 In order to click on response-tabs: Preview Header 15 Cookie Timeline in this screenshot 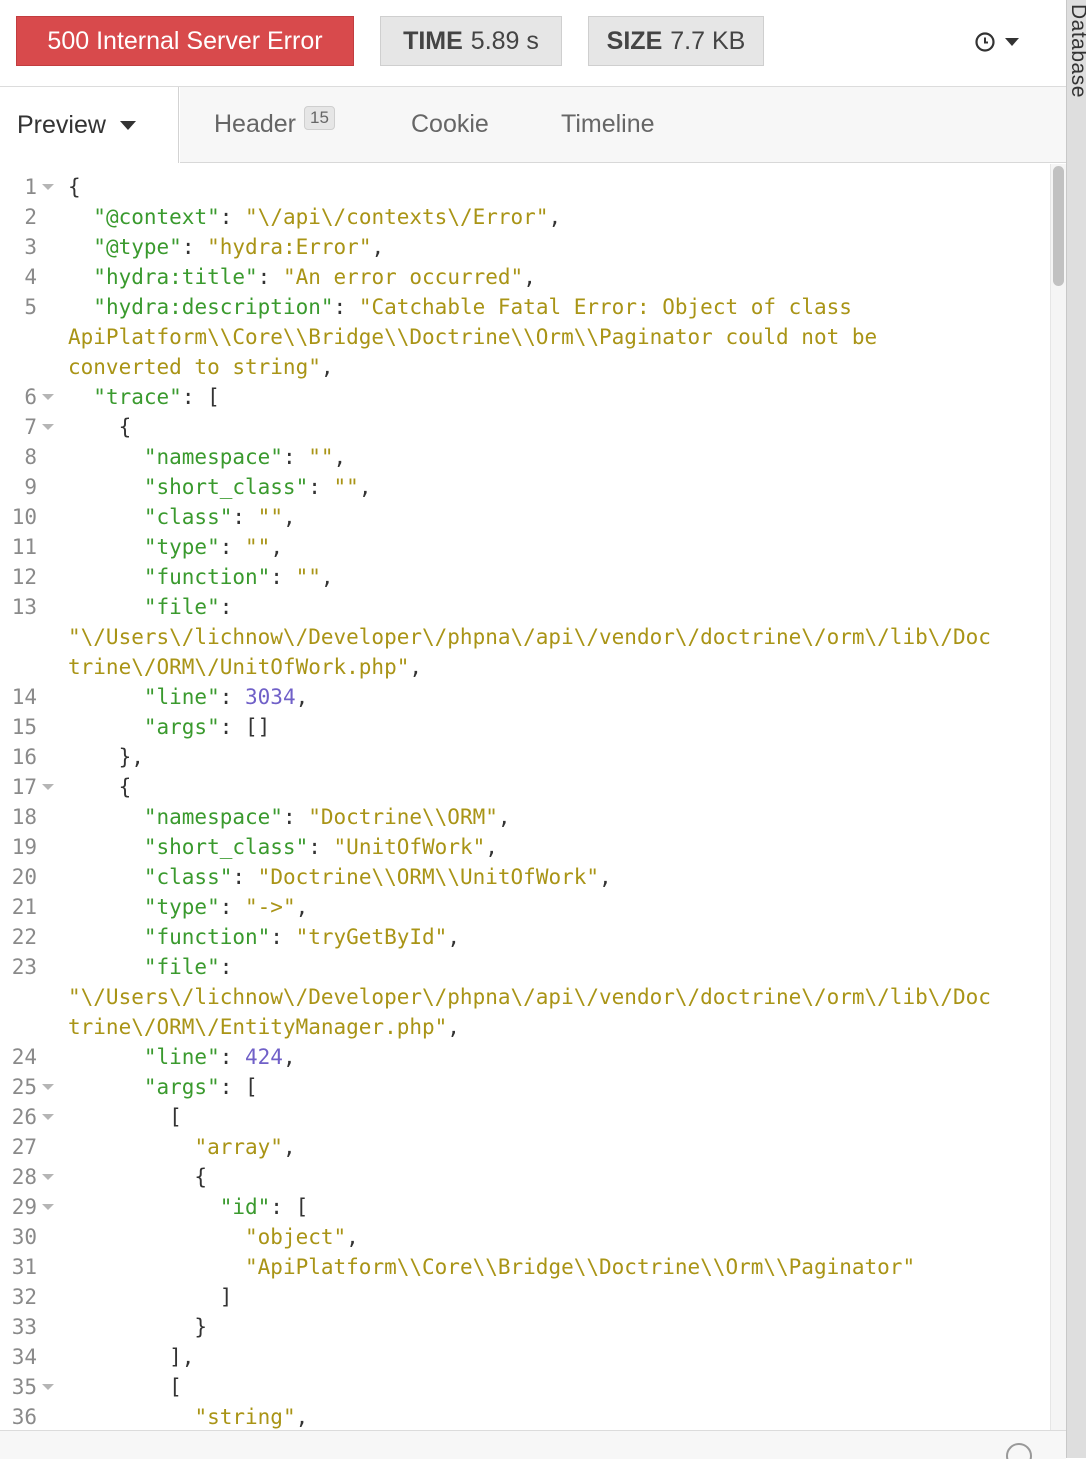, I will do `click(533, 125)`.